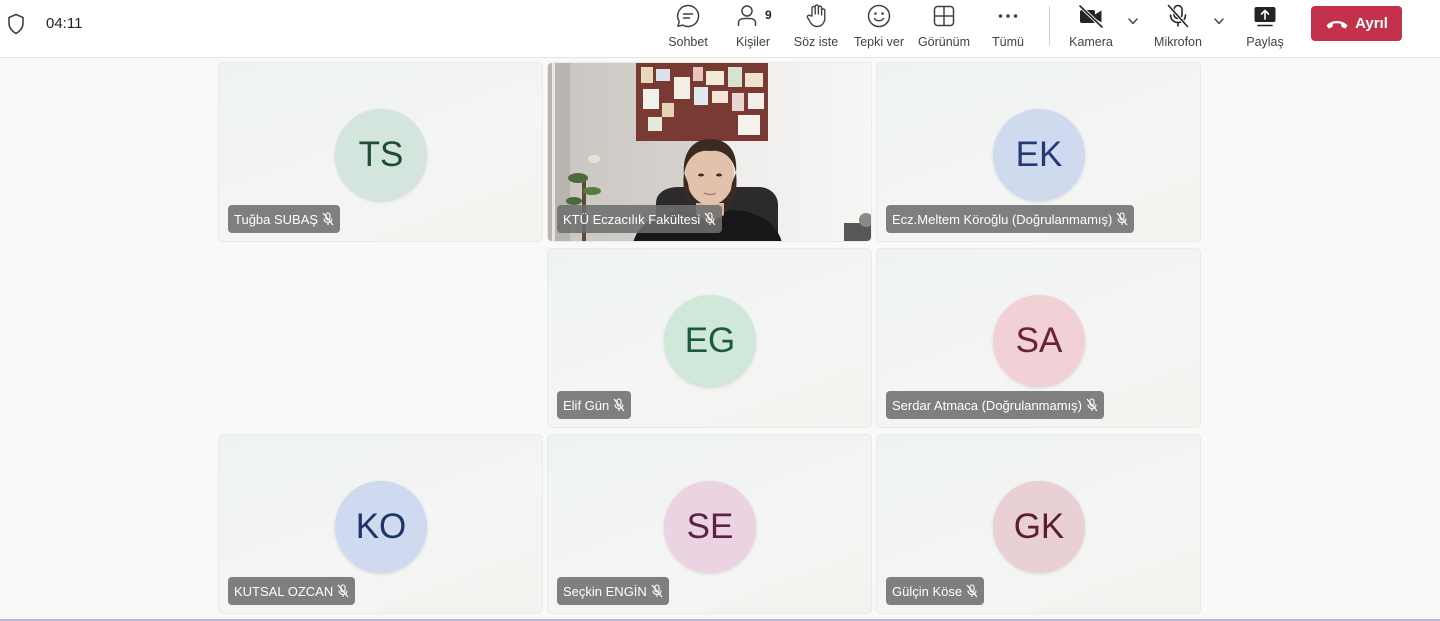 The image size is (1440, 621). I want to click on more-button: Tümü, so click(1008, 29).